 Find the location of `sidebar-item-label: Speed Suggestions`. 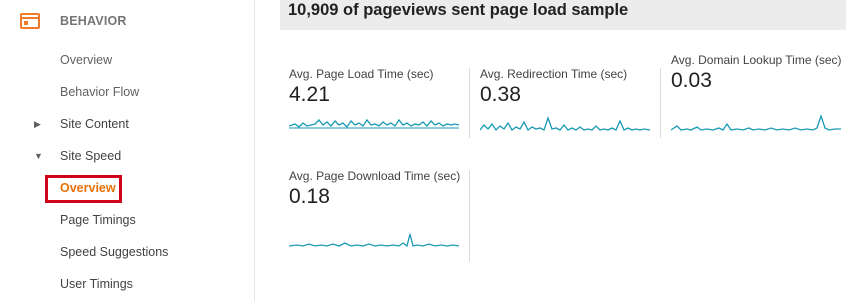

sidebar-item-label: Speed Suggestions is located at coordinates (114, 252).